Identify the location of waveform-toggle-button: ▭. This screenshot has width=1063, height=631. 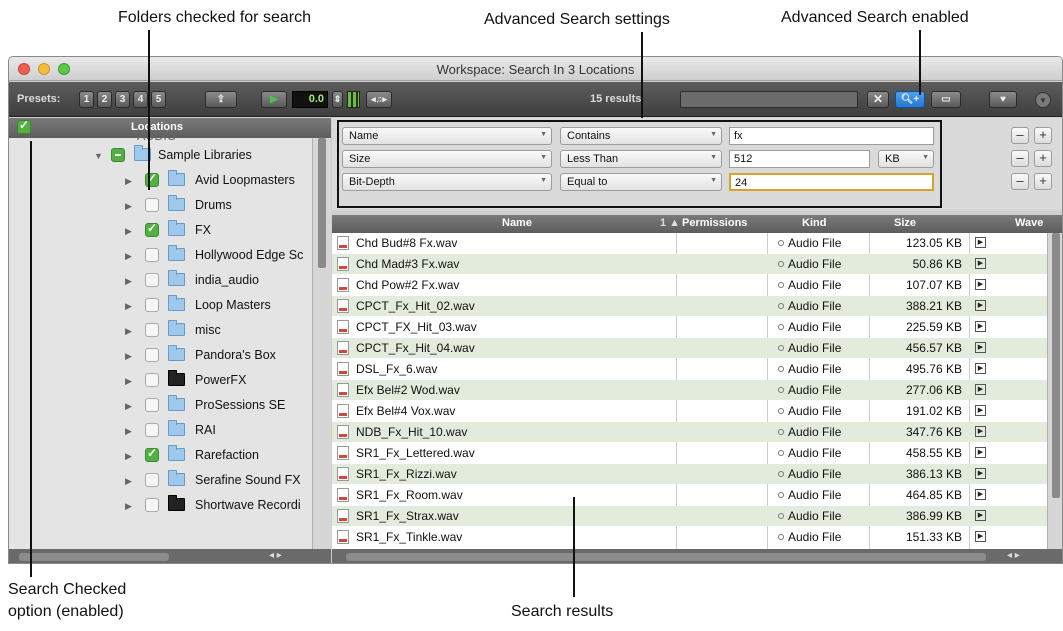
(946, 99).